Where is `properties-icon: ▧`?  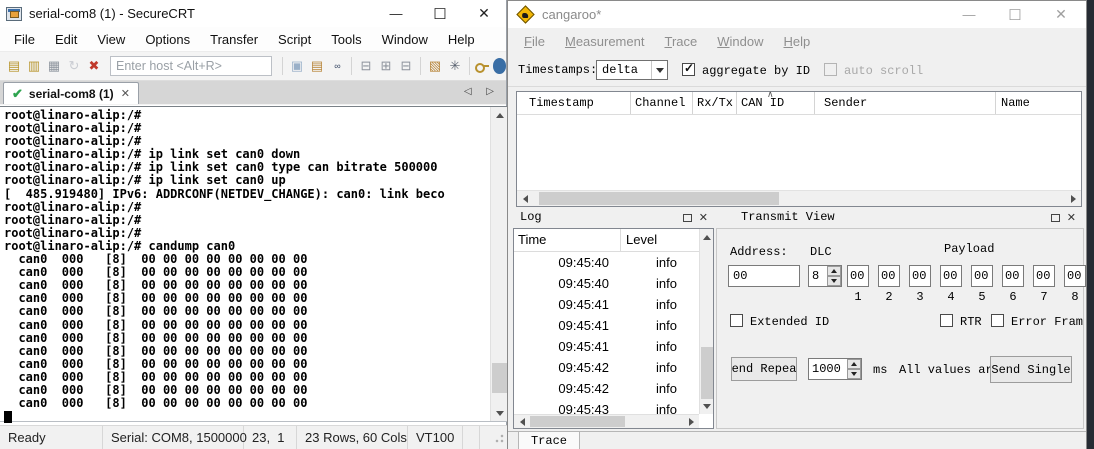 properties-icon: ▧ is located at coordinates (435, 66).